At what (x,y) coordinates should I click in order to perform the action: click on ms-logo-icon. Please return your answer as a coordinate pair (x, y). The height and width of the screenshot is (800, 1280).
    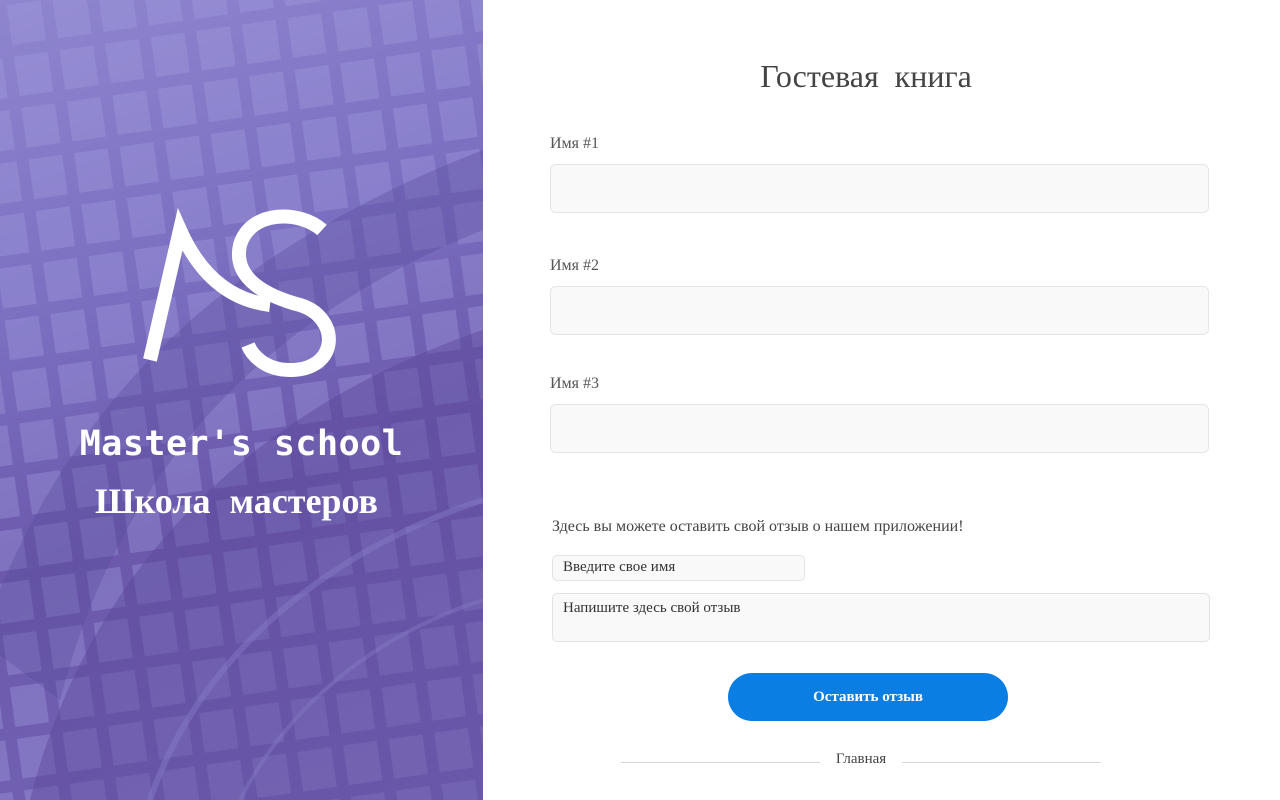
    Looking at the image, I should click on (245, 292).